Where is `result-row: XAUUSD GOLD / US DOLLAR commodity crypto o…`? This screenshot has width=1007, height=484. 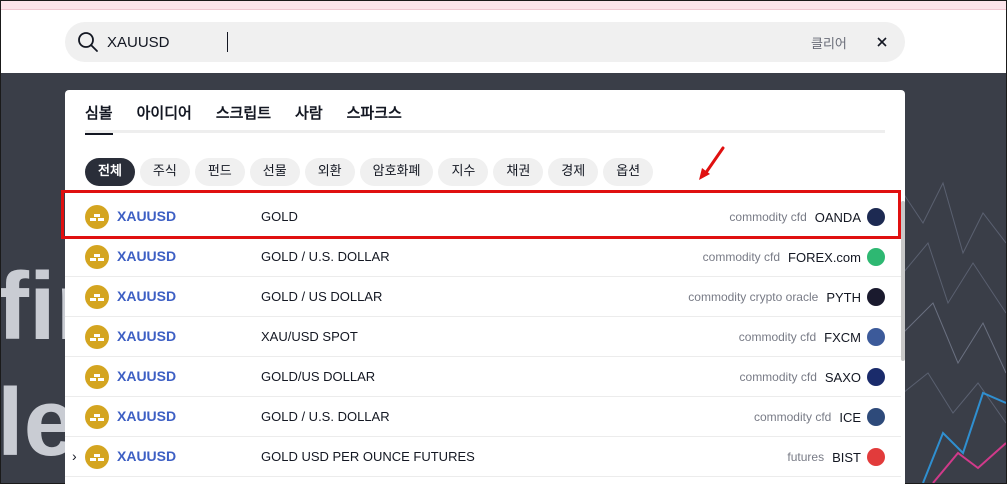
result-row: XAUUSD GOLD / US DOLLAR commodity crypto o… is located at coordinates (483, 297).